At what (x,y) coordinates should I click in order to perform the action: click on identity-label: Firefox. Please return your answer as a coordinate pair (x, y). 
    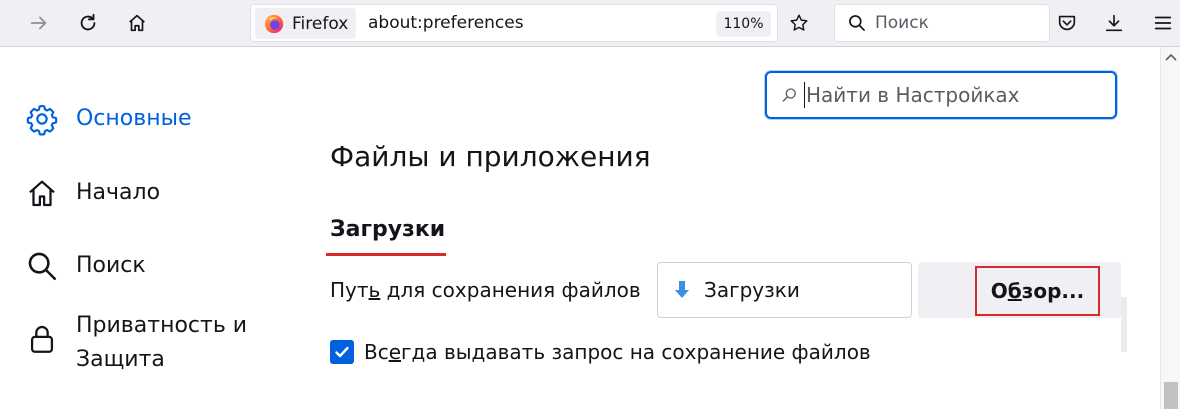
    Looking at the image, I should click on (320, 23).